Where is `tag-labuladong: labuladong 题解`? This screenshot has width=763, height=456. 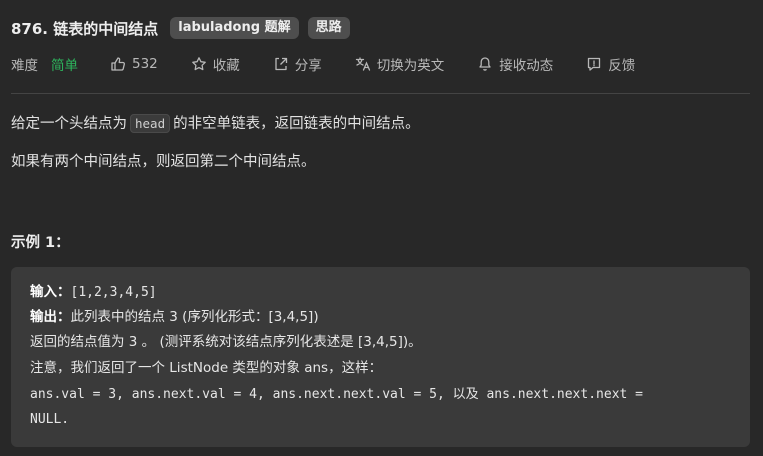 tag-labuladong: labuladong 题解 is located at coordinates (234, 28).